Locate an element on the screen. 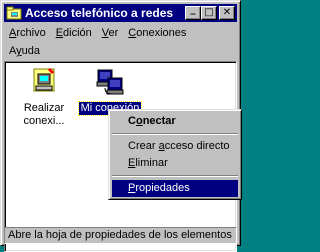 The height and width of the screenshot is (252, 320). minimize-icon: _ is located at coordinates (193, 9).